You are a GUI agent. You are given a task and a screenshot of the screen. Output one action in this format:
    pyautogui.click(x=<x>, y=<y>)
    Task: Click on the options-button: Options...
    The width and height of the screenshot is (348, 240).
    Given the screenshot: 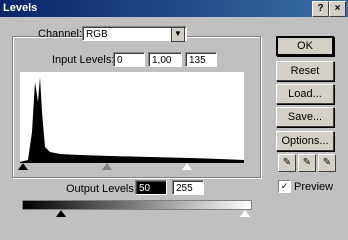 What is the action you would take?
    pyautogui.click(x=305, y=141)
    